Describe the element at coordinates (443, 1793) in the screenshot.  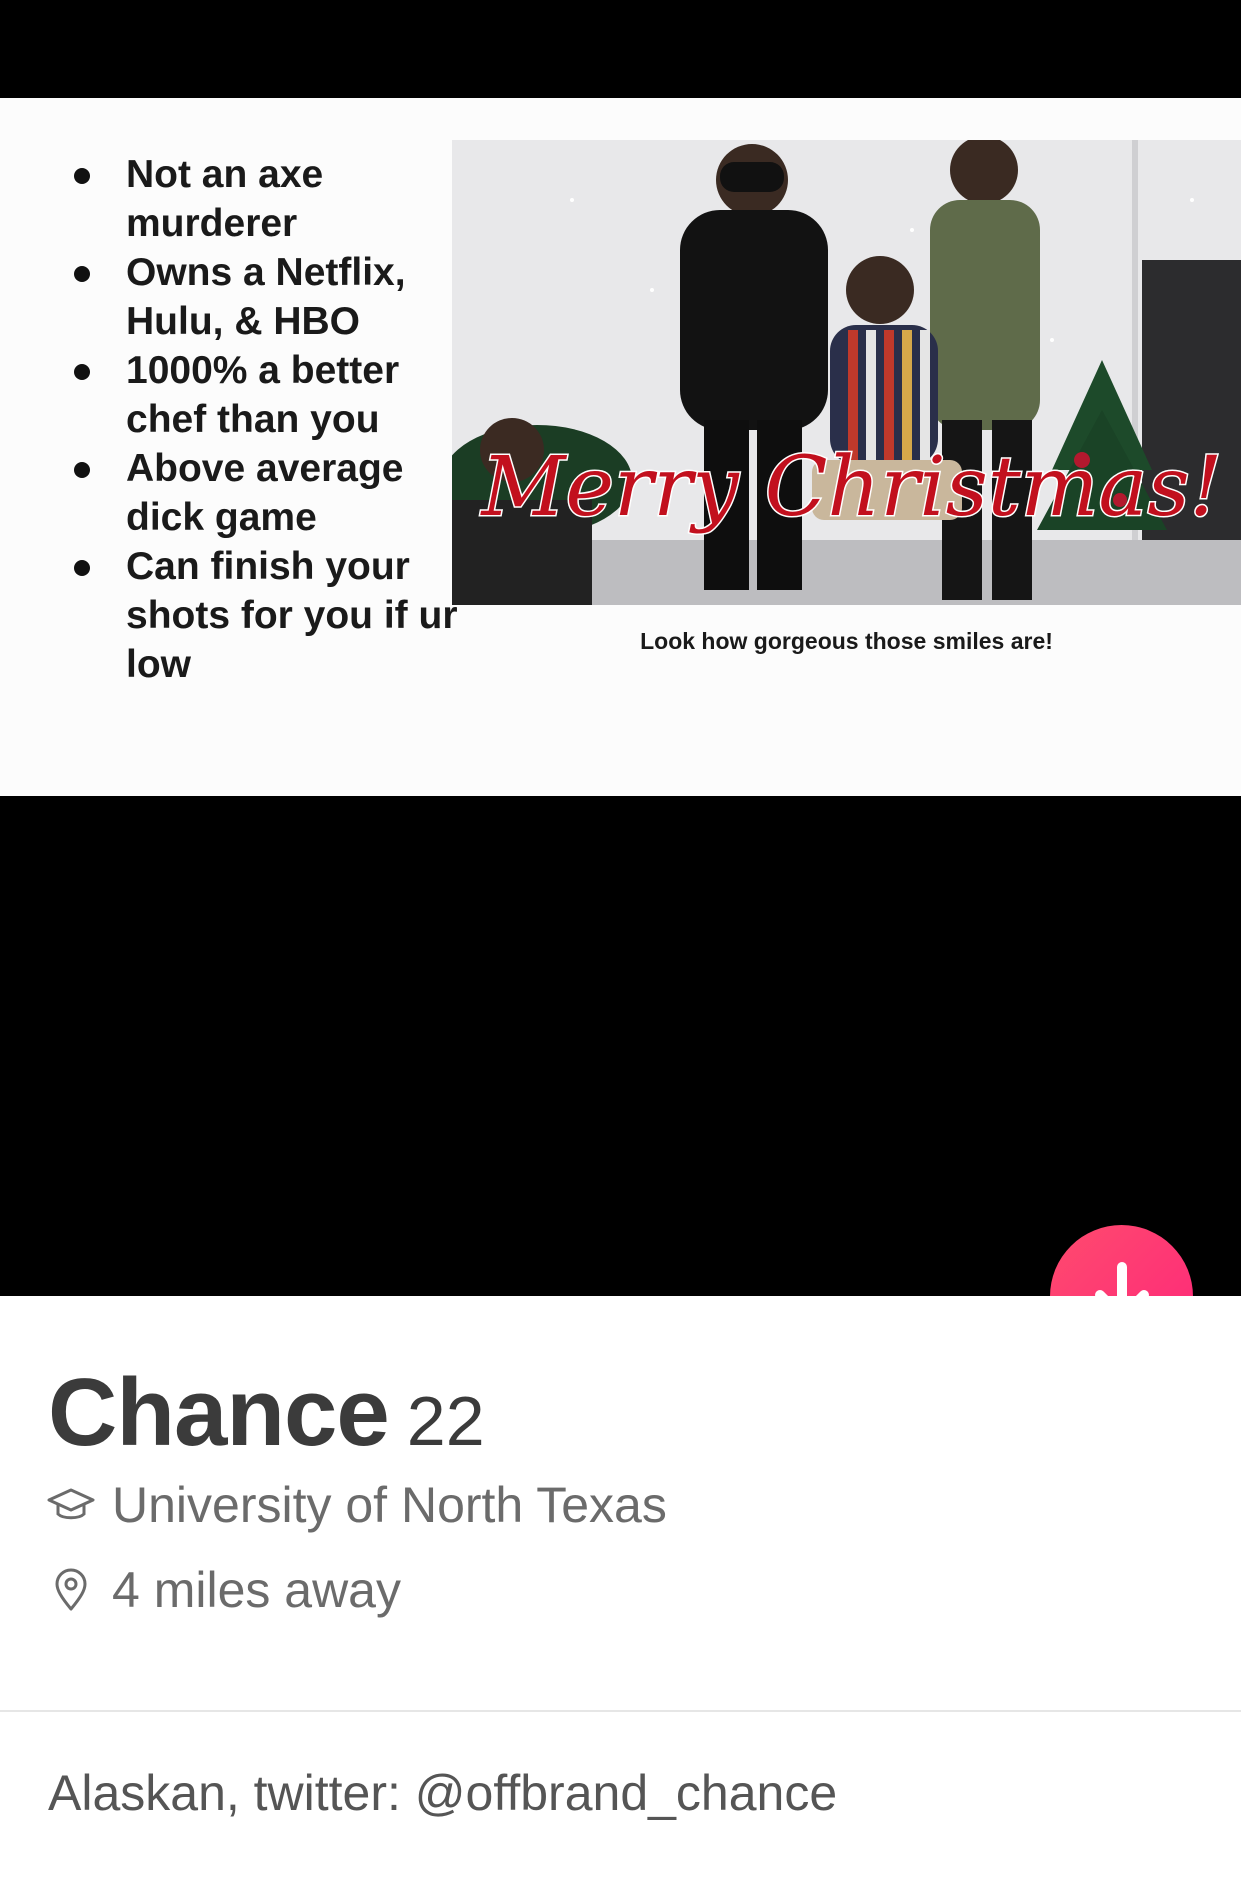
I see `profile-bio: Alaskan, twitter: @offbrand_chance` at that location.